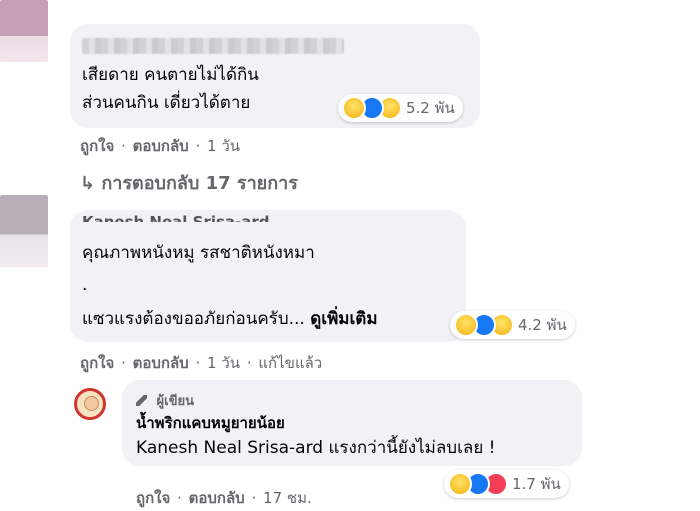 The height and width of the screenshot is (511, 700). What do you see at coordinates (287, 498) in the screenshot?
I see `reply-timestamp: 17 ชม.` at bounding box center [287, 498].